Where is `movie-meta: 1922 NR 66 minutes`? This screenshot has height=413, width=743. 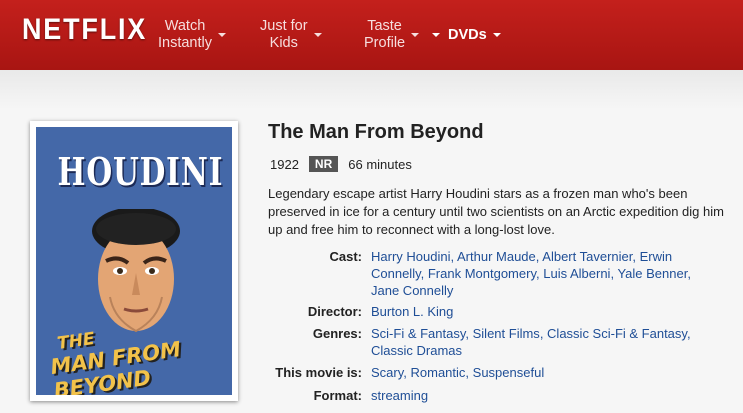 movie-meta: 1922 NR 66 minutes is located at coordinates (341, 164).